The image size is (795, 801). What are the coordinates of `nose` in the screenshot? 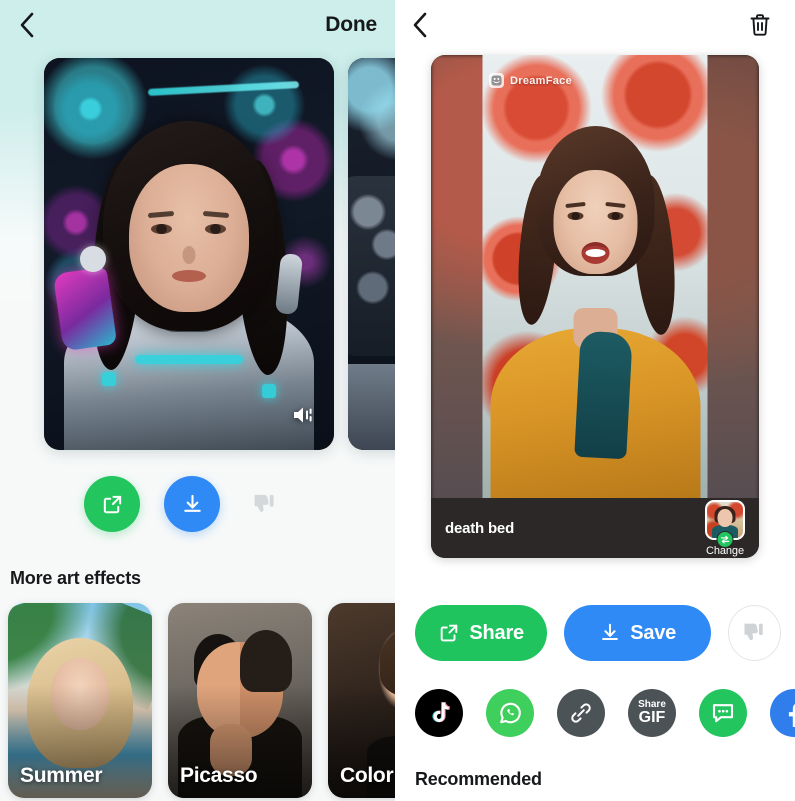 It's located at (189, 254).